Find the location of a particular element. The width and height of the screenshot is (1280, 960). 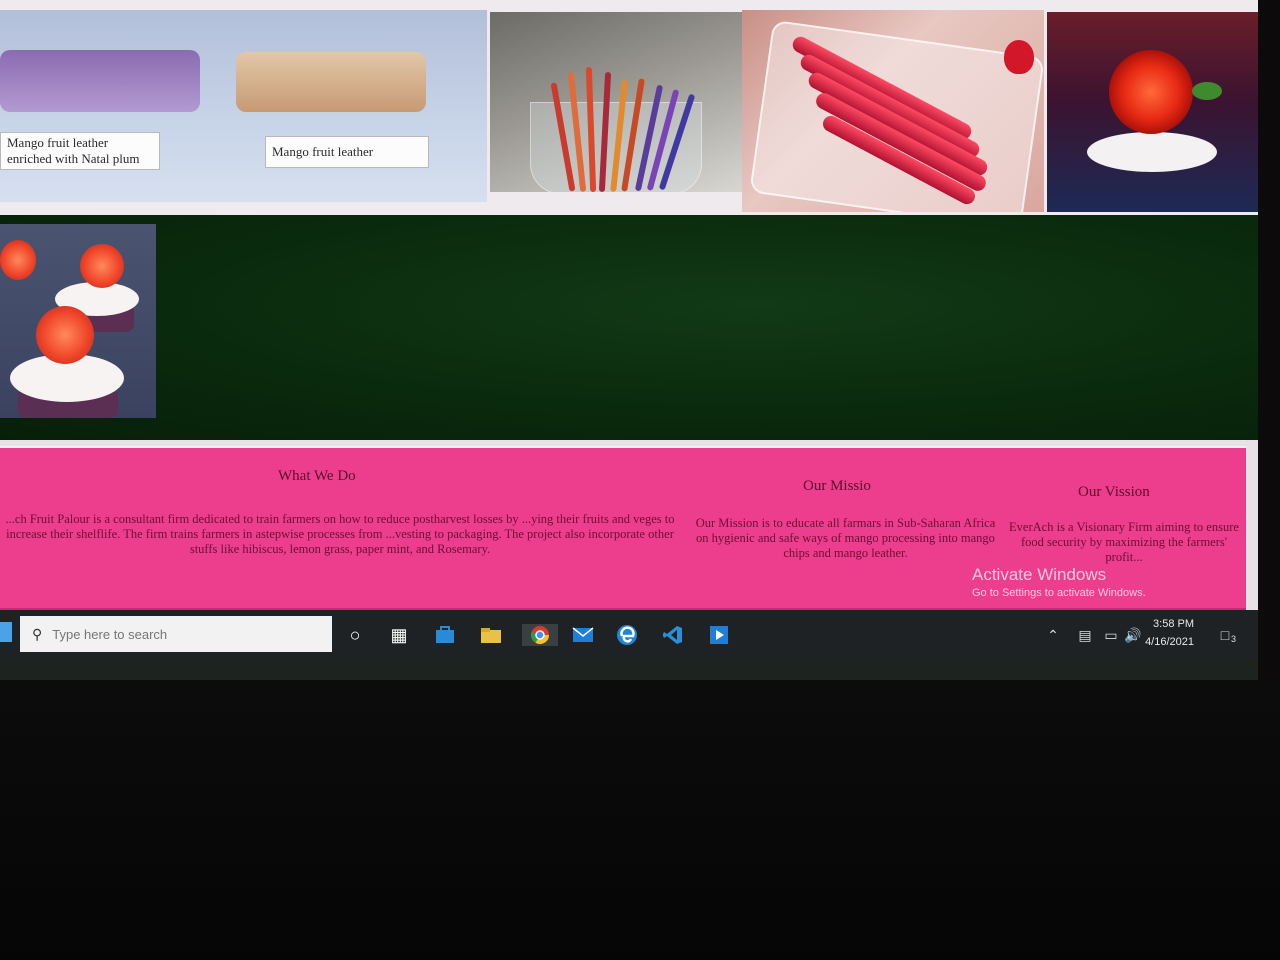

tray-up-arrow-icon: ⌃ is located at coordinates (1053, 635).